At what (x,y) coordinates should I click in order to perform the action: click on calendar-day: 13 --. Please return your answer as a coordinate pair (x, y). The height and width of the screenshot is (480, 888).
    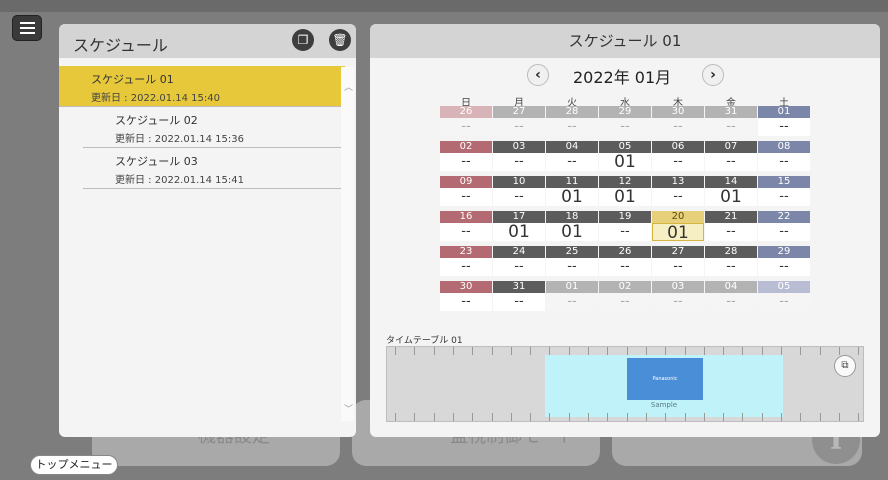
    Looking at the image, I should click on (678, 191).